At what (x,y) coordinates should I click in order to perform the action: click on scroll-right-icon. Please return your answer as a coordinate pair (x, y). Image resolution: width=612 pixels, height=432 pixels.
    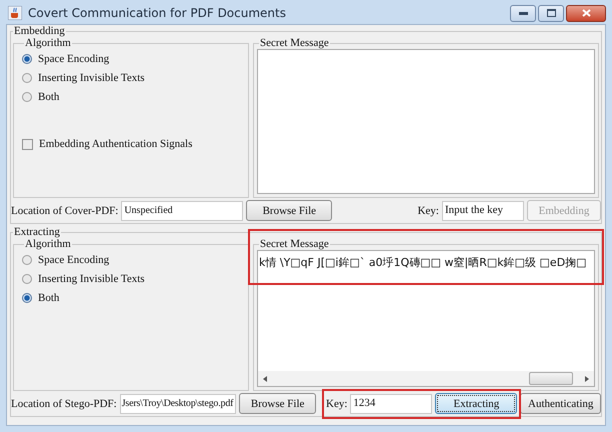
    Looking at the image, I should click on (587, 379).